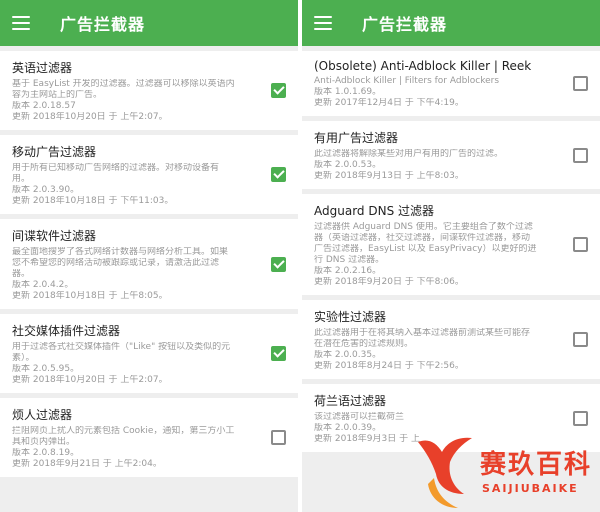  I want to click on filter-description-line: 基于 EasyList 开发的过滤器。过滤器可以移除以英语内, so click(123, 84).